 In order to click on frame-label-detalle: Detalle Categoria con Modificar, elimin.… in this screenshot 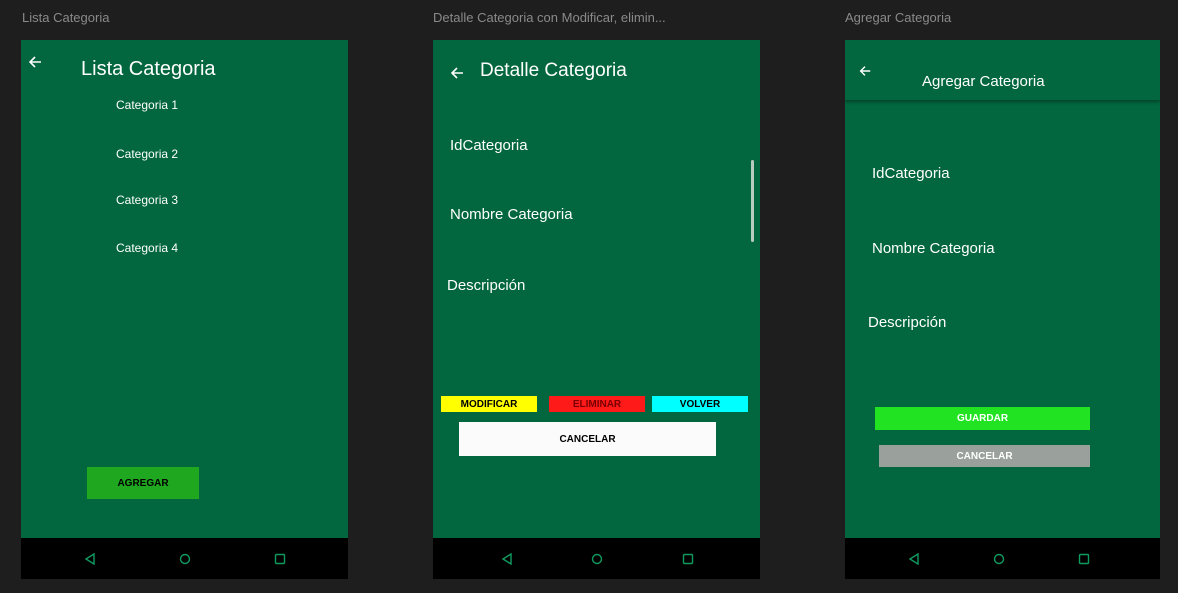, I will do `click(549, 17)`.